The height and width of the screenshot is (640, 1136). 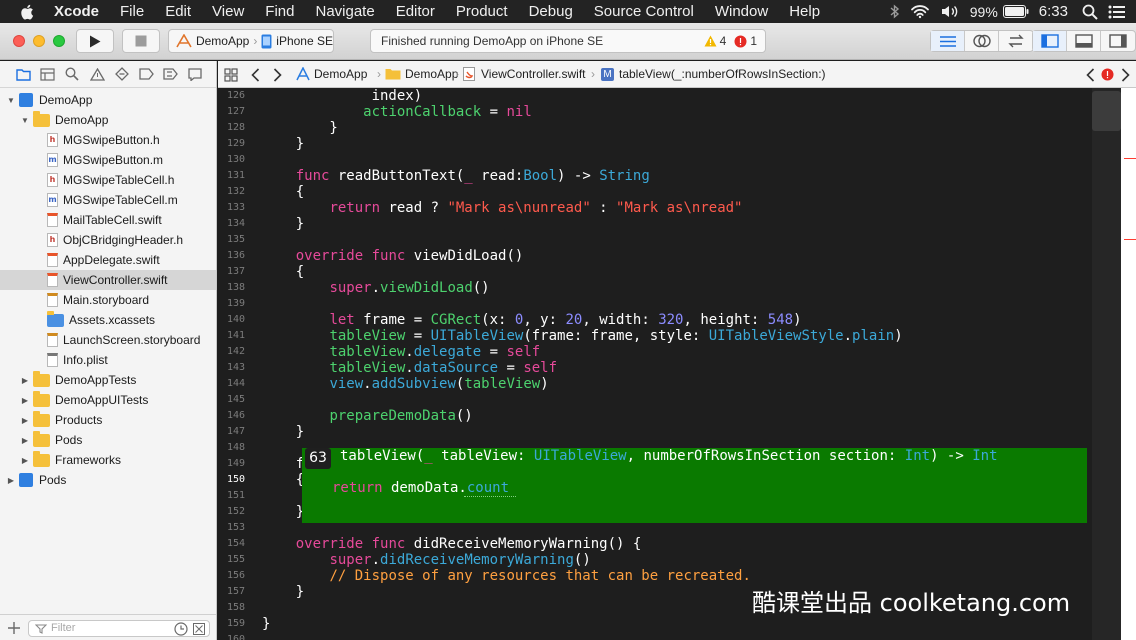 I want to click on notification-center-icon, so click(x=1117, y=12).